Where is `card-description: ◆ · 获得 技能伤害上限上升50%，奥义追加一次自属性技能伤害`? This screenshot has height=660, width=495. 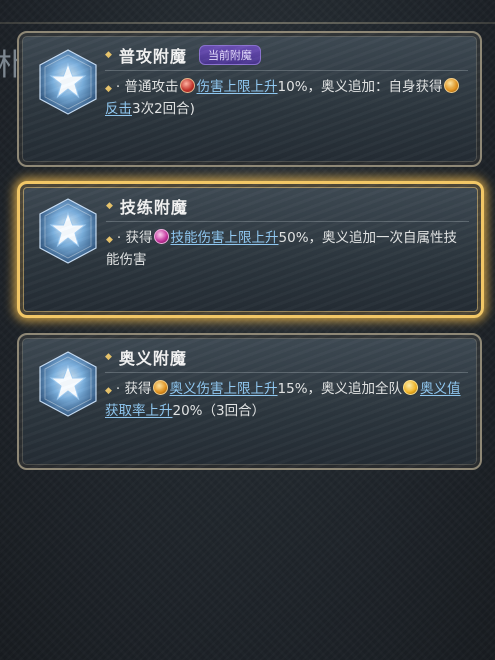
card-description: ◆ · 获得 技能伤害上限上升50%，奥义追加一次自属性技能伤害 is located at coordinates (286, 249).